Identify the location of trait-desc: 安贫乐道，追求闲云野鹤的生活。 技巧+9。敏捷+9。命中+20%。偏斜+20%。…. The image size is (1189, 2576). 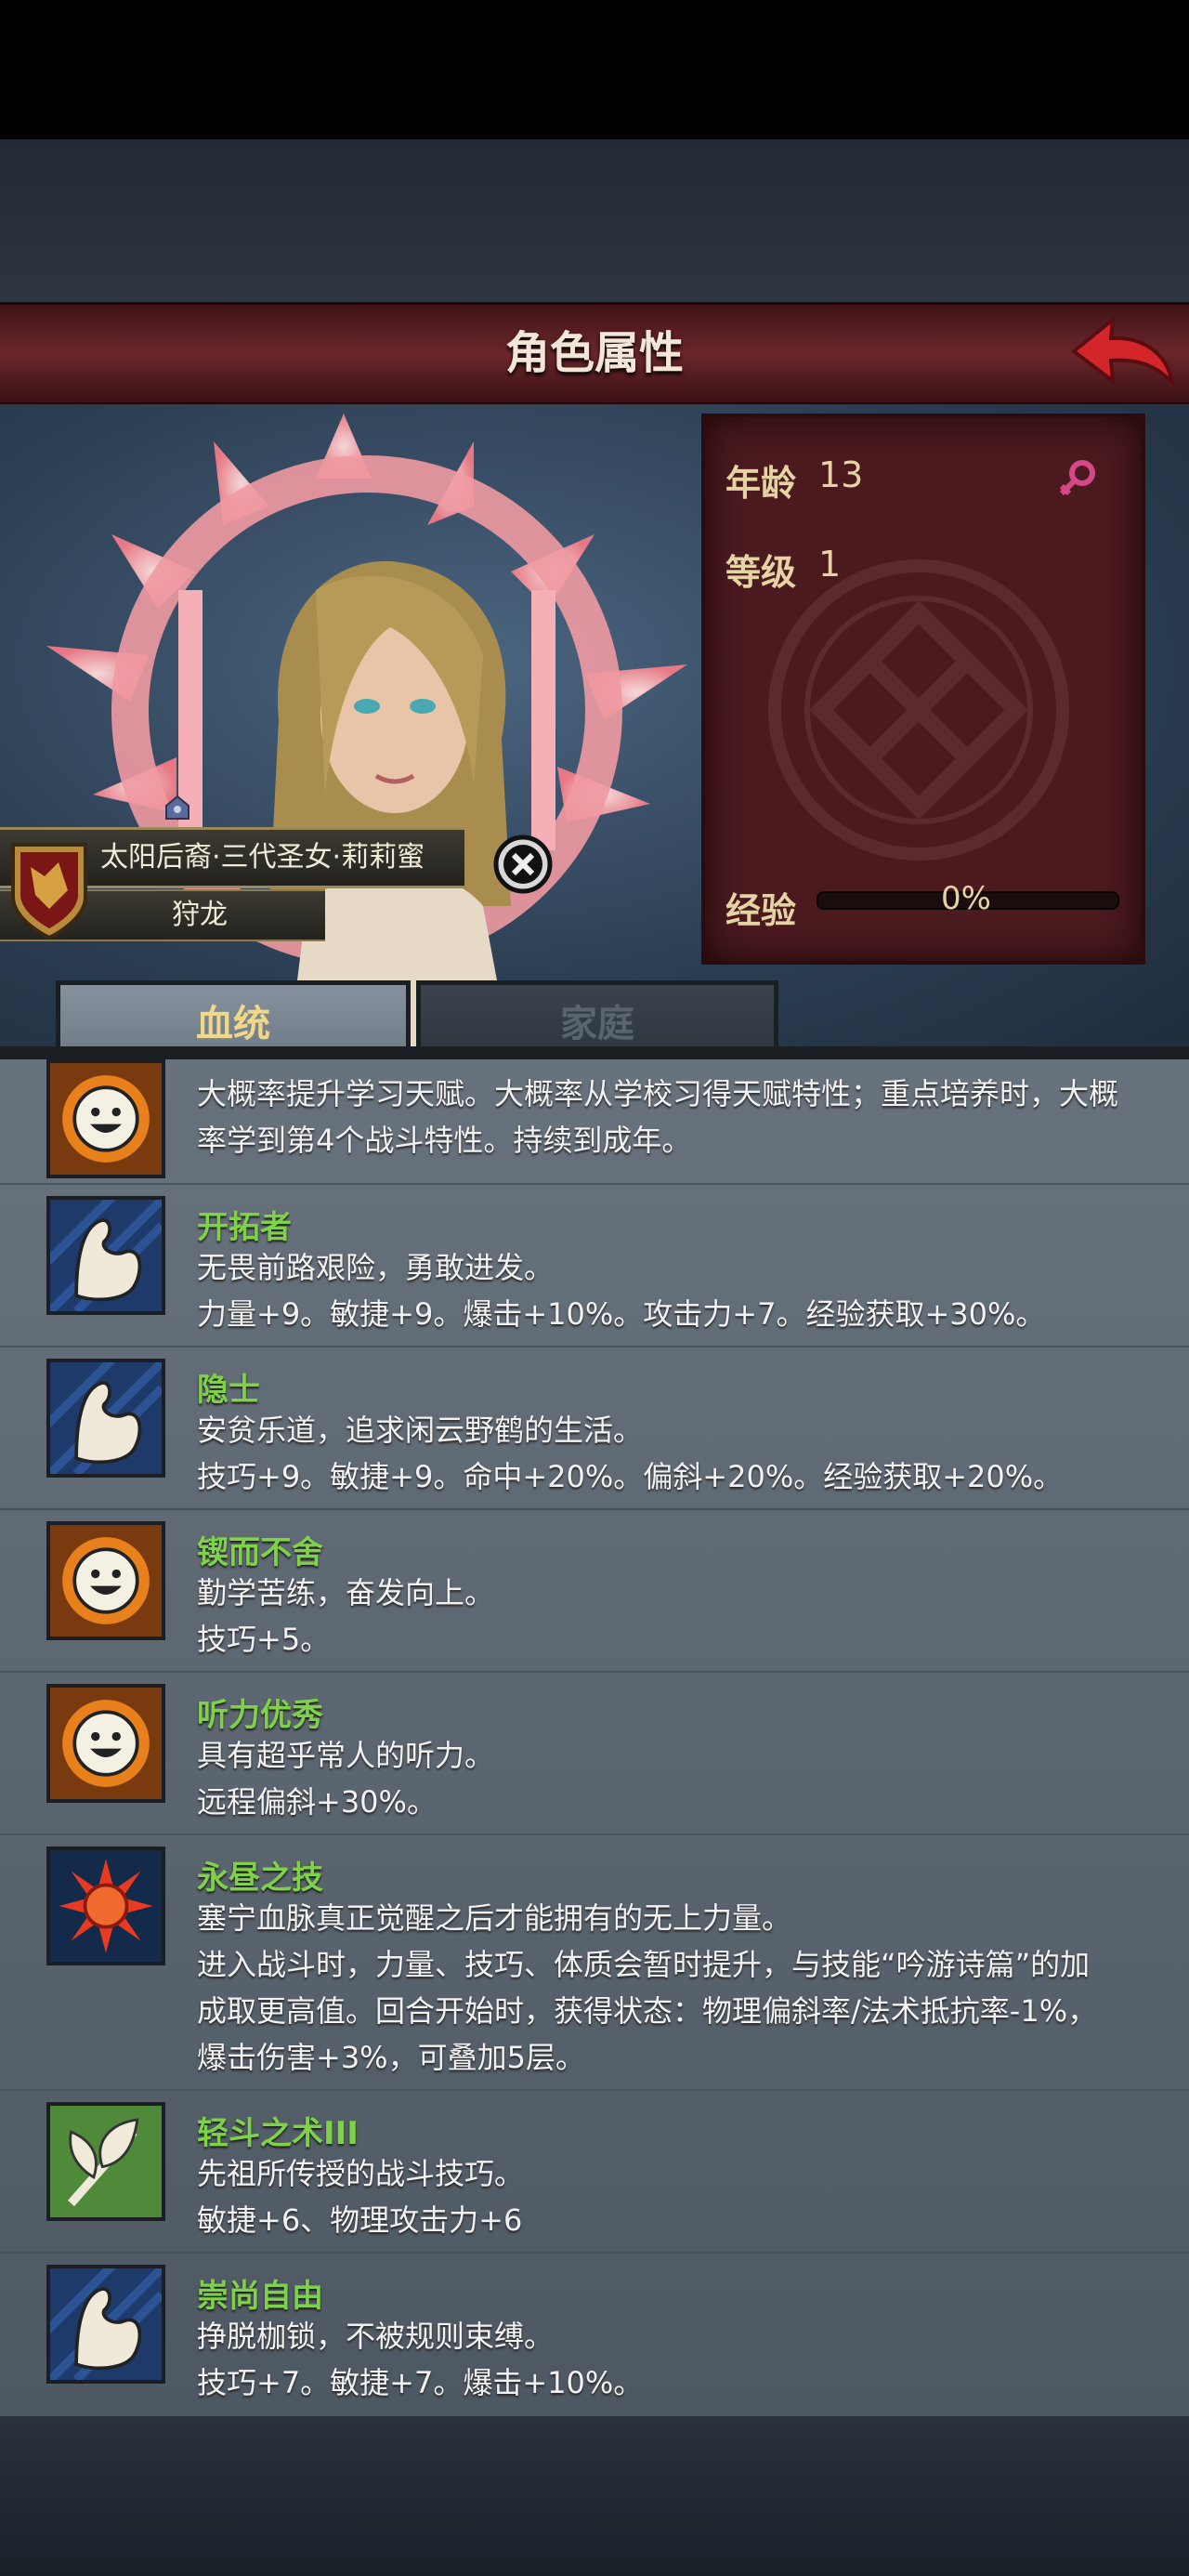
(630, 1453).